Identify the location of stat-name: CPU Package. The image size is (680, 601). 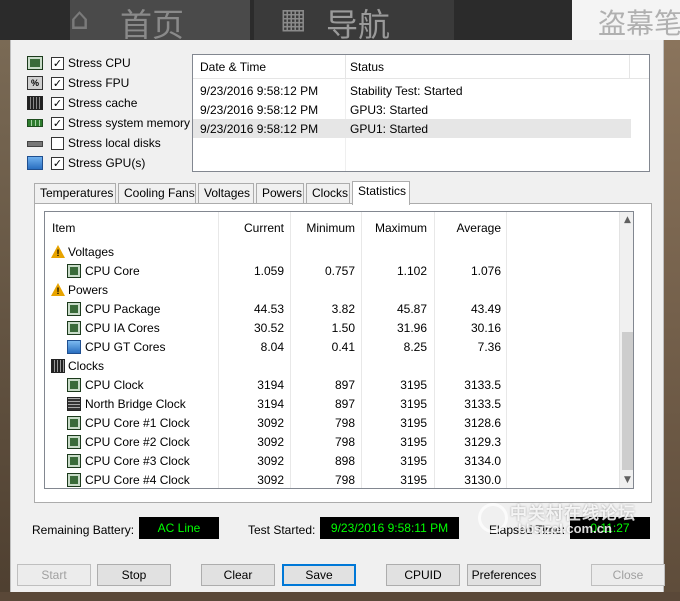
(123, 309).